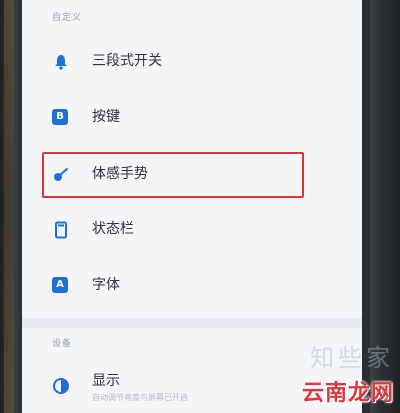  Describe the element at coordinates (113, 229) in the screenshot. I see `settings-item-label: 状态栏` at that location.